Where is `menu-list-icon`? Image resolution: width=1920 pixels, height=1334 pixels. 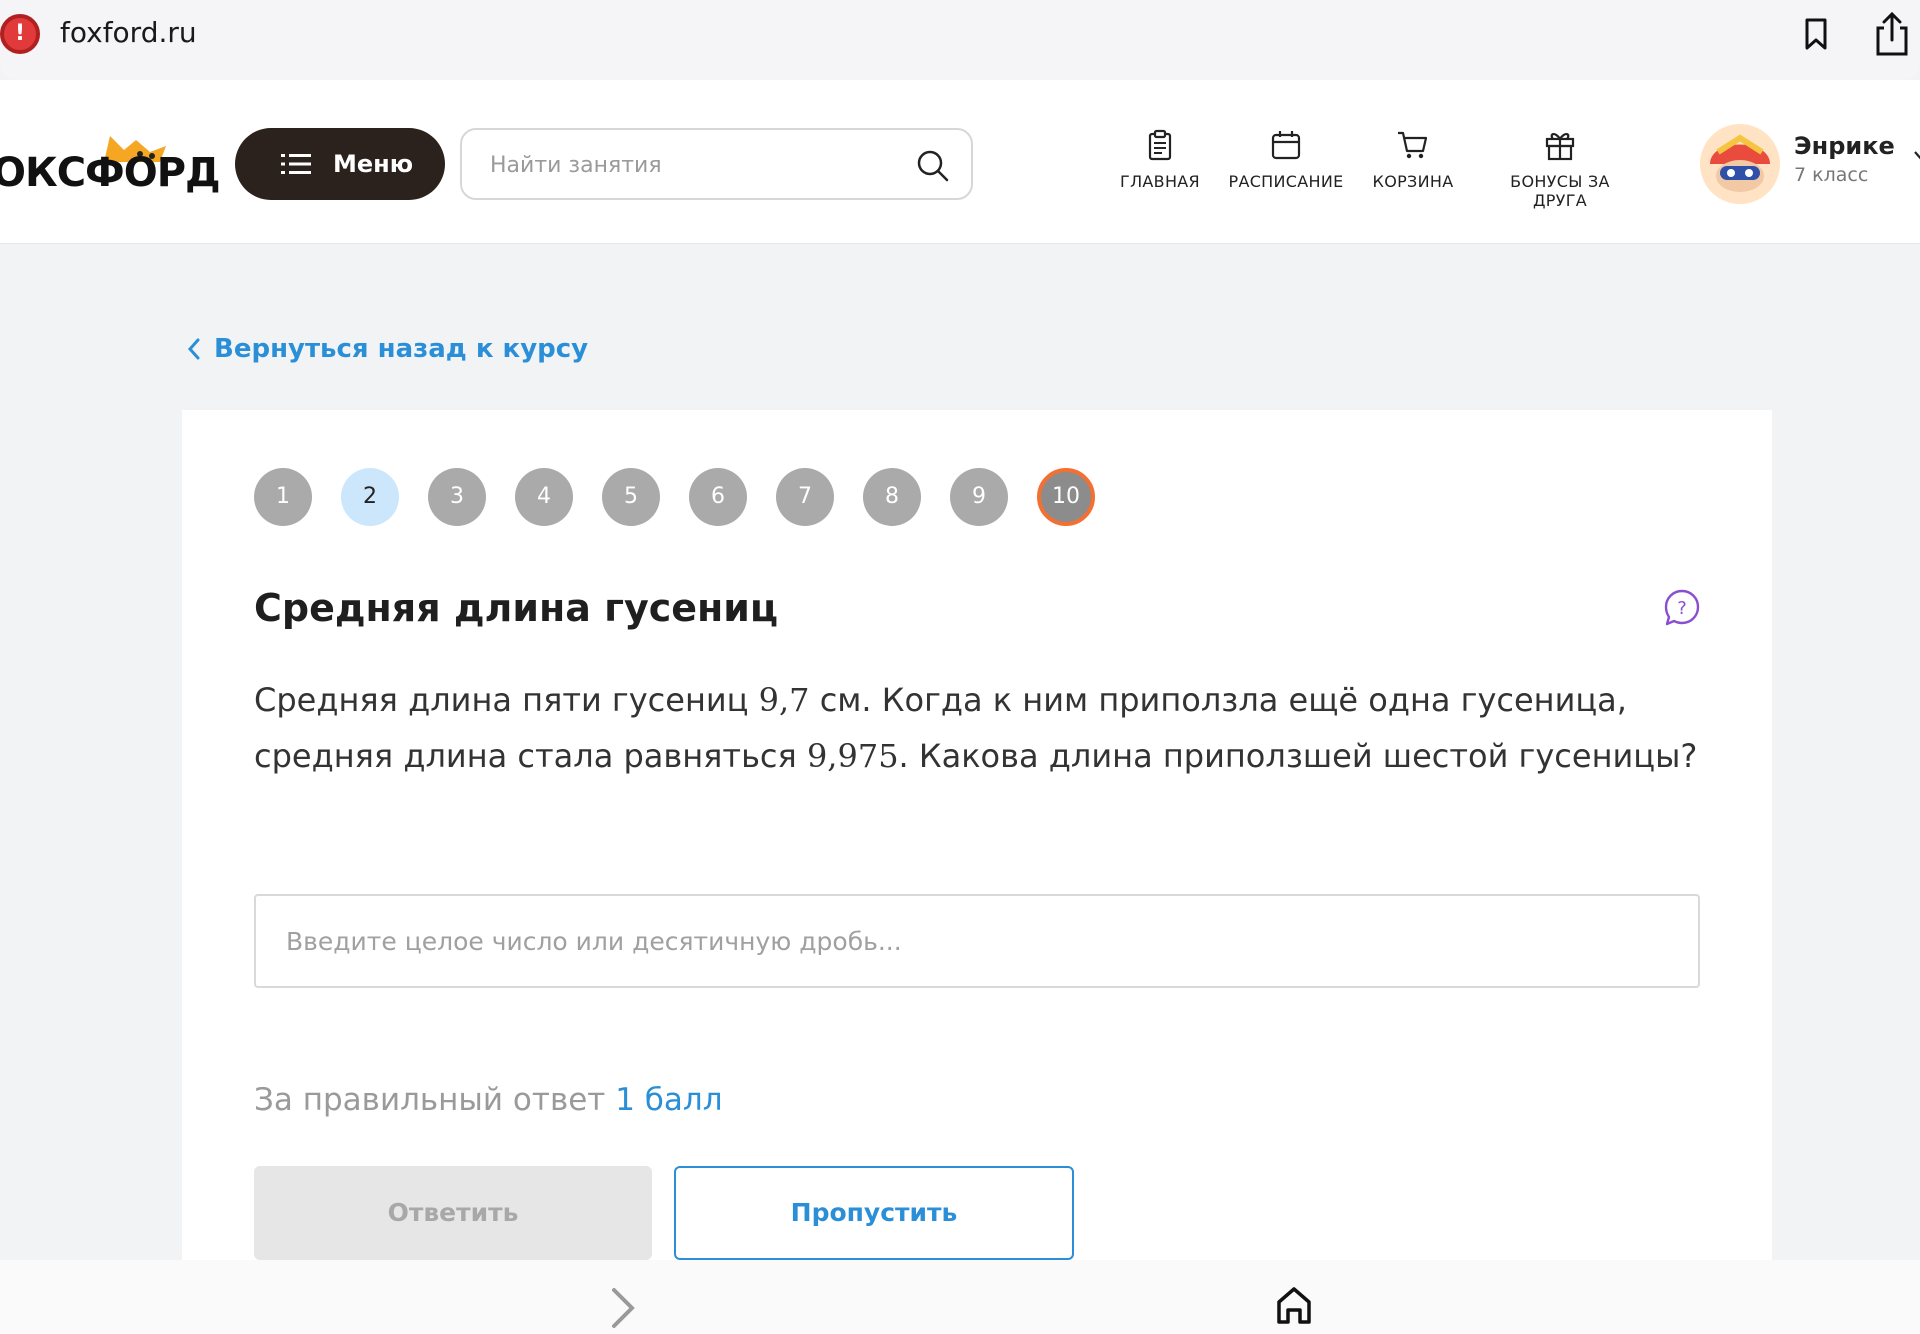 menu-list-icon is located at coordinates (296, 164).